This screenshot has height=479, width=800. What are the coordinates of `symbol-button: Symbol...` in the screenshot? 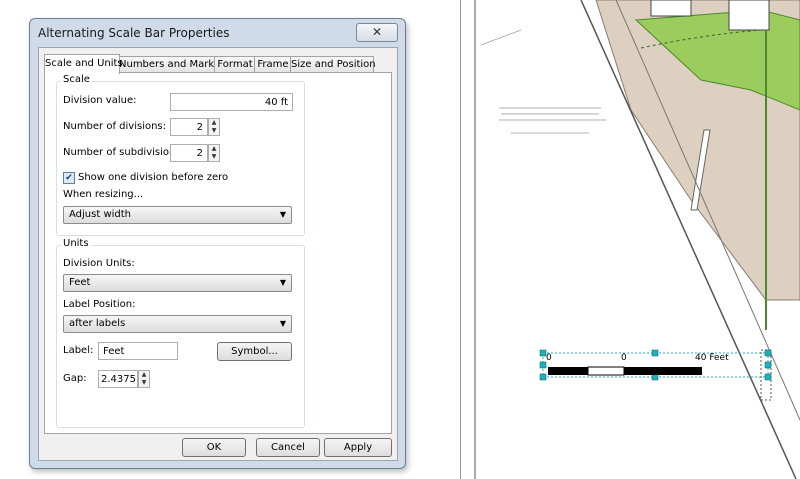 It's located at (254, 351).